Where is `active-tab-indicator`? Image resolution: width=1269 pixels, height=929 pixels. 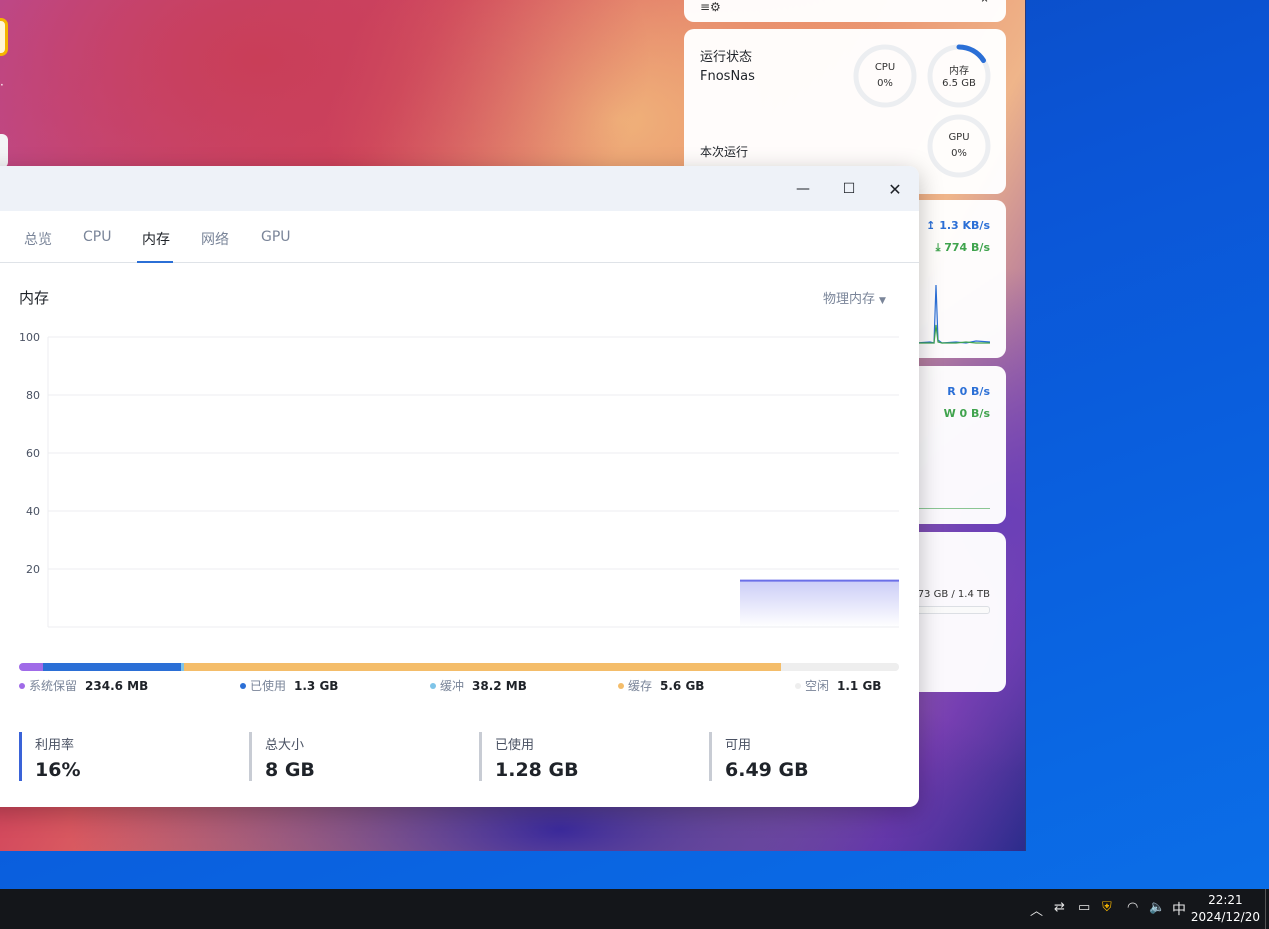
active-tab-indicator is located at coordinates (155, 262).